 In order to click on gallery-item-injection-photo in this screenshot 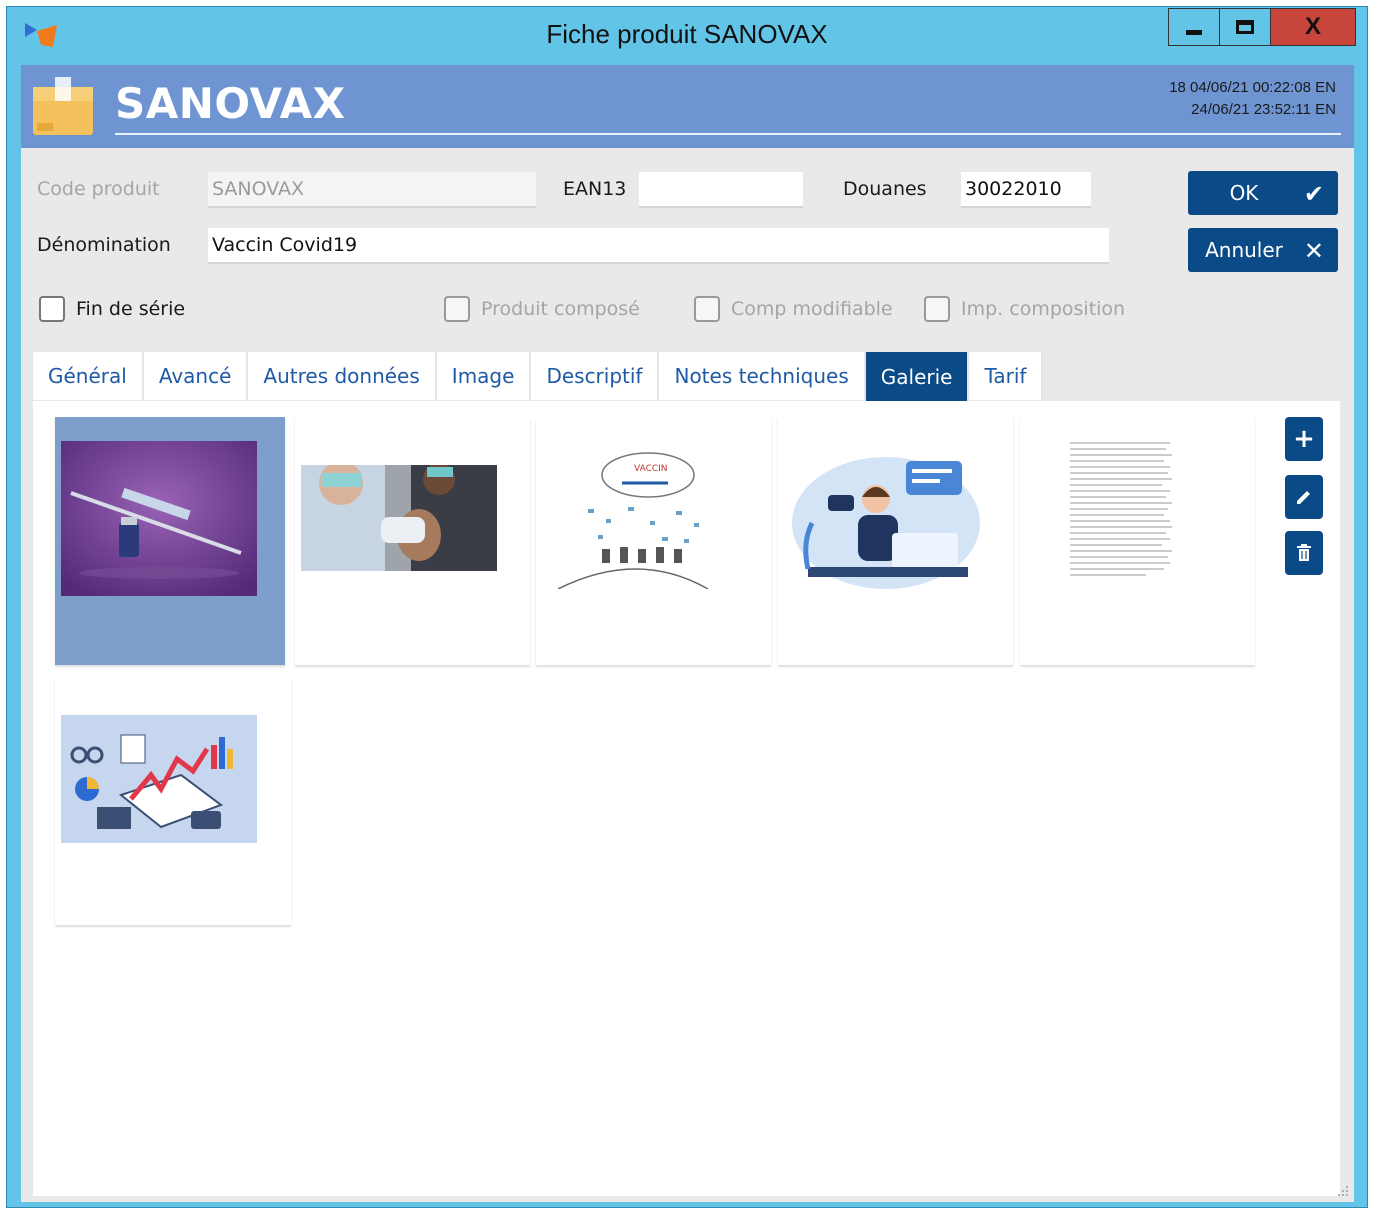, I will do `click(412, 541)`.